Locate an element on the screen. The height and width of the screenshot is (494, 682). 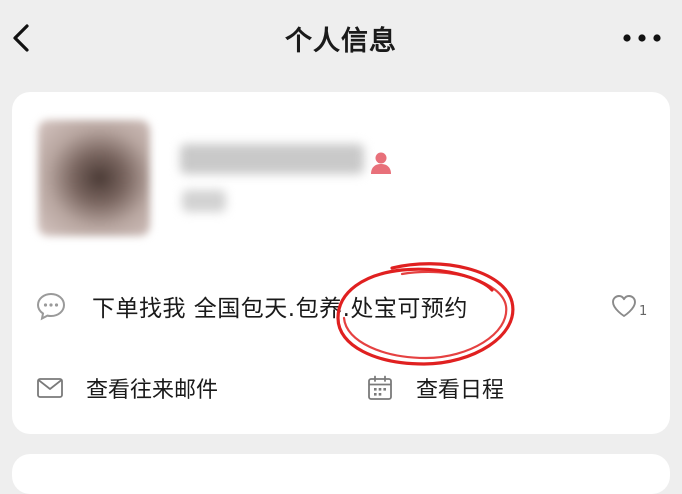
page-title: 个人信息 is located at coordinates (341, 41).